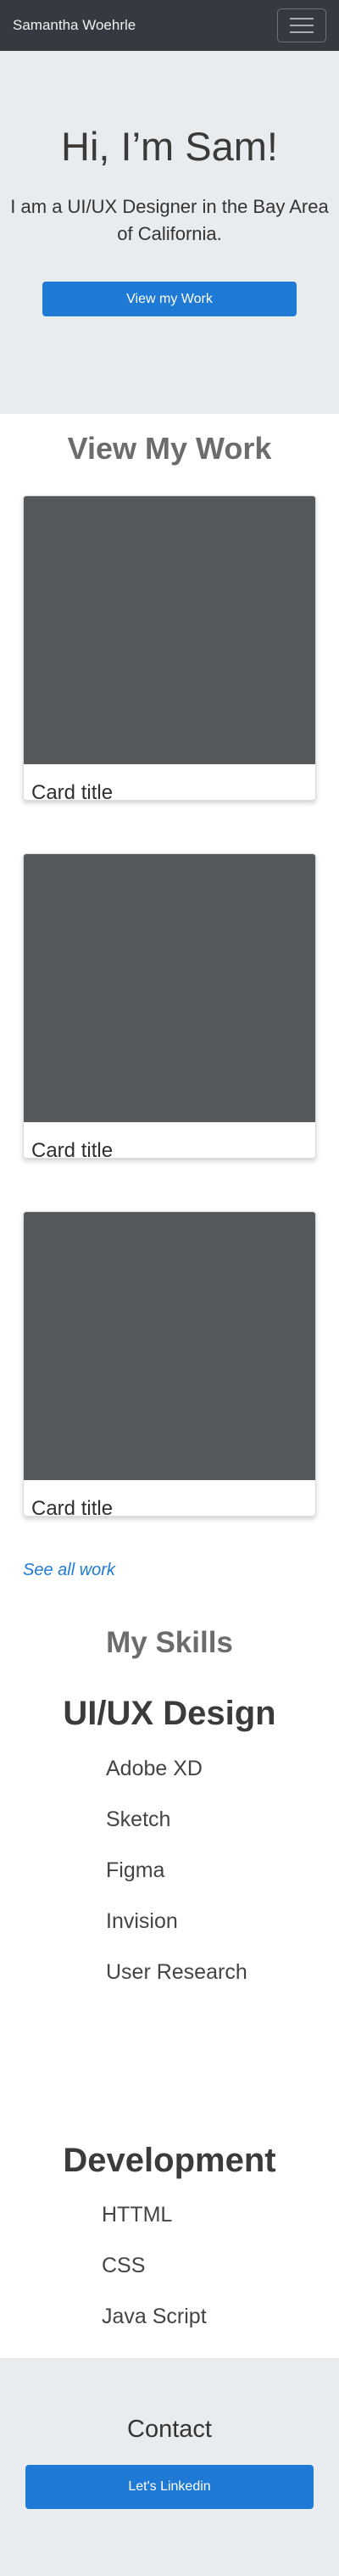  I want to click on skills-section-title: My Skills, so click(169, 1642).